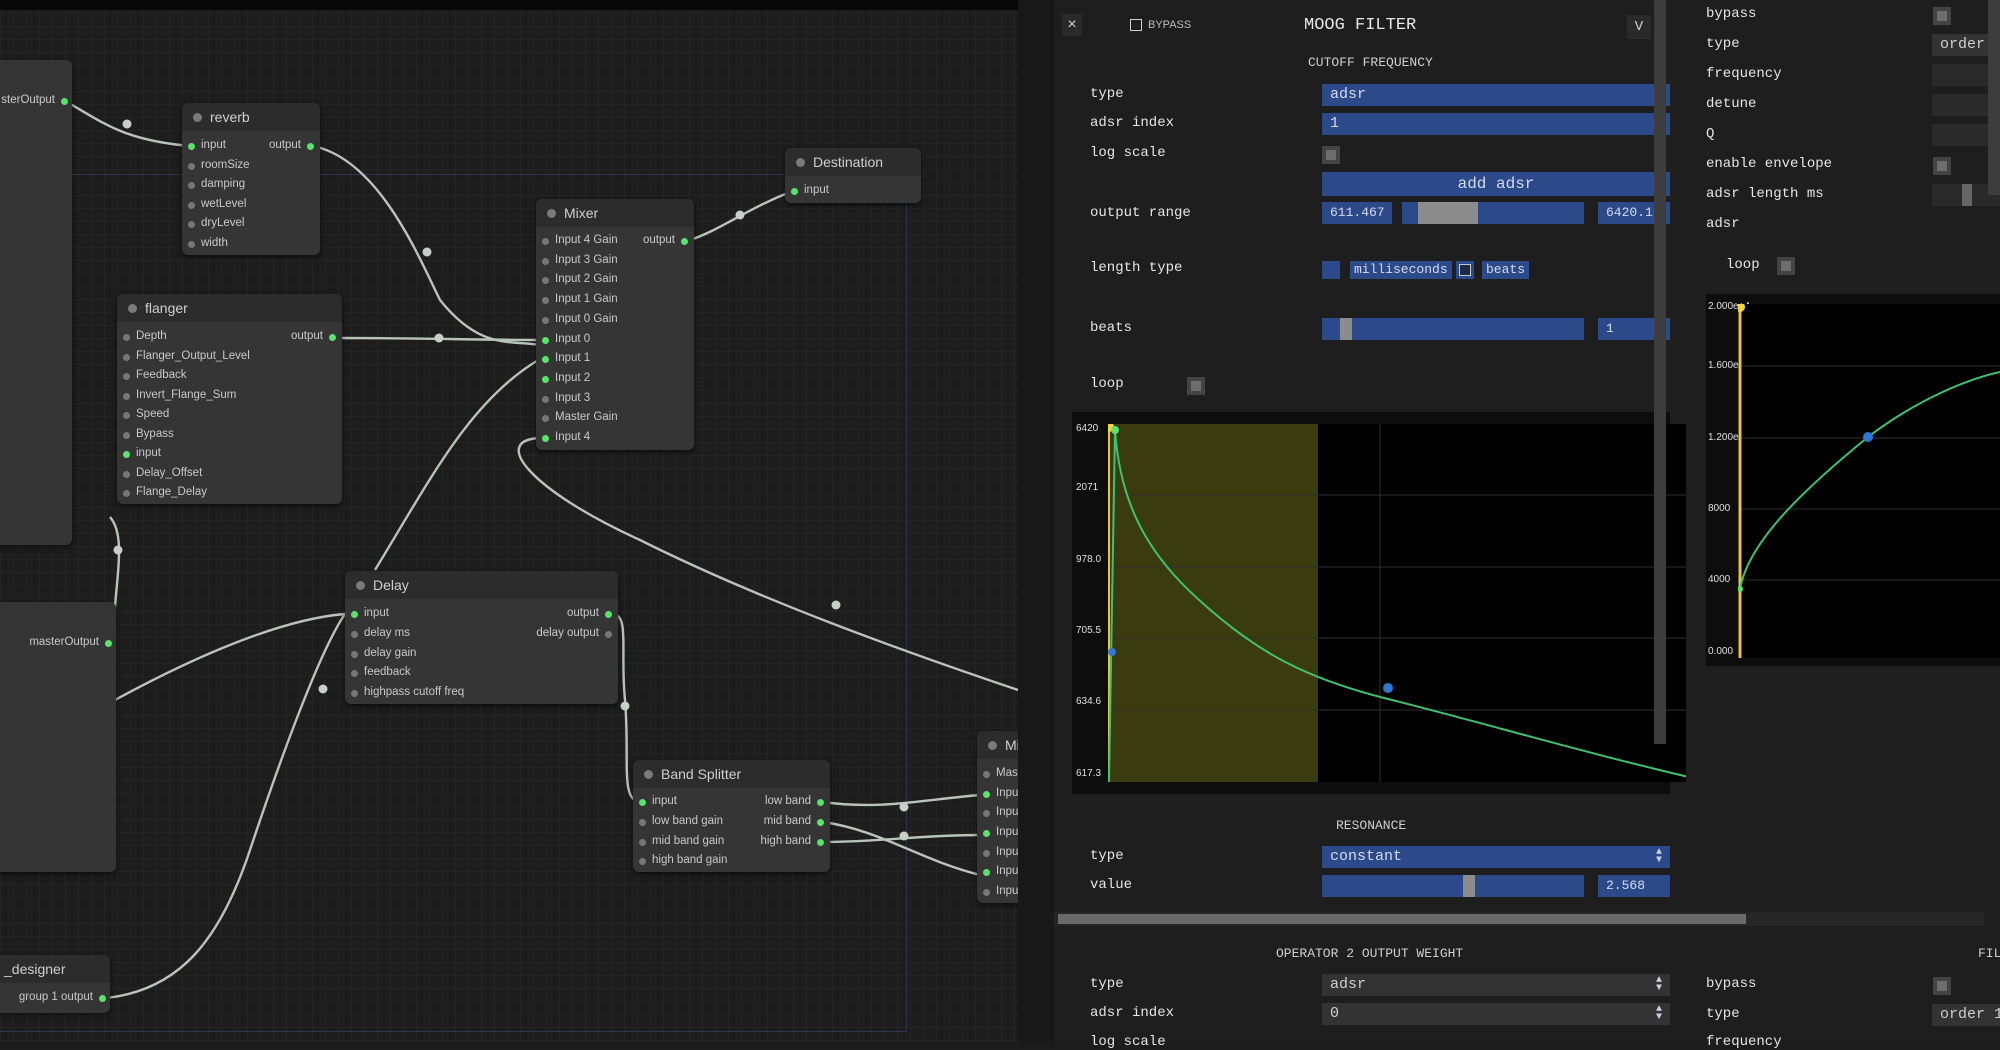 The height and width of the screenshot is (1050, 2000). What do you see at coordinates (1115, 430) in the screenshot?
I see `envelope-point` at bounding box center [1115, 430].